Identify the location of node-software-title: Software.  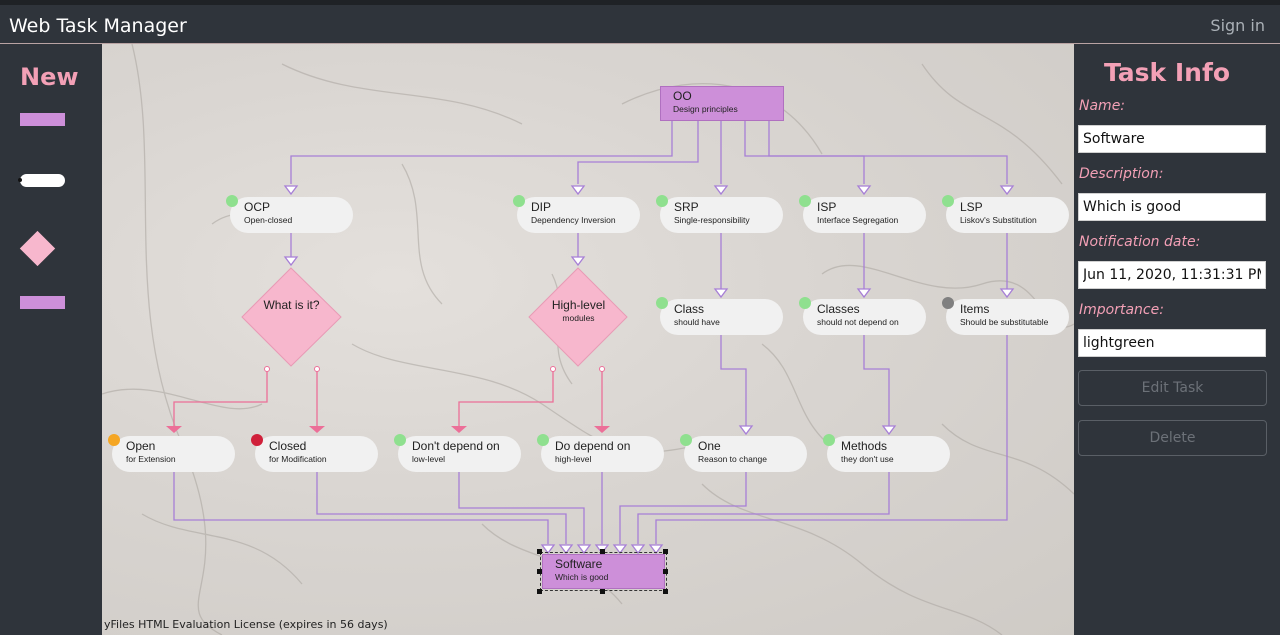
(579, 564).